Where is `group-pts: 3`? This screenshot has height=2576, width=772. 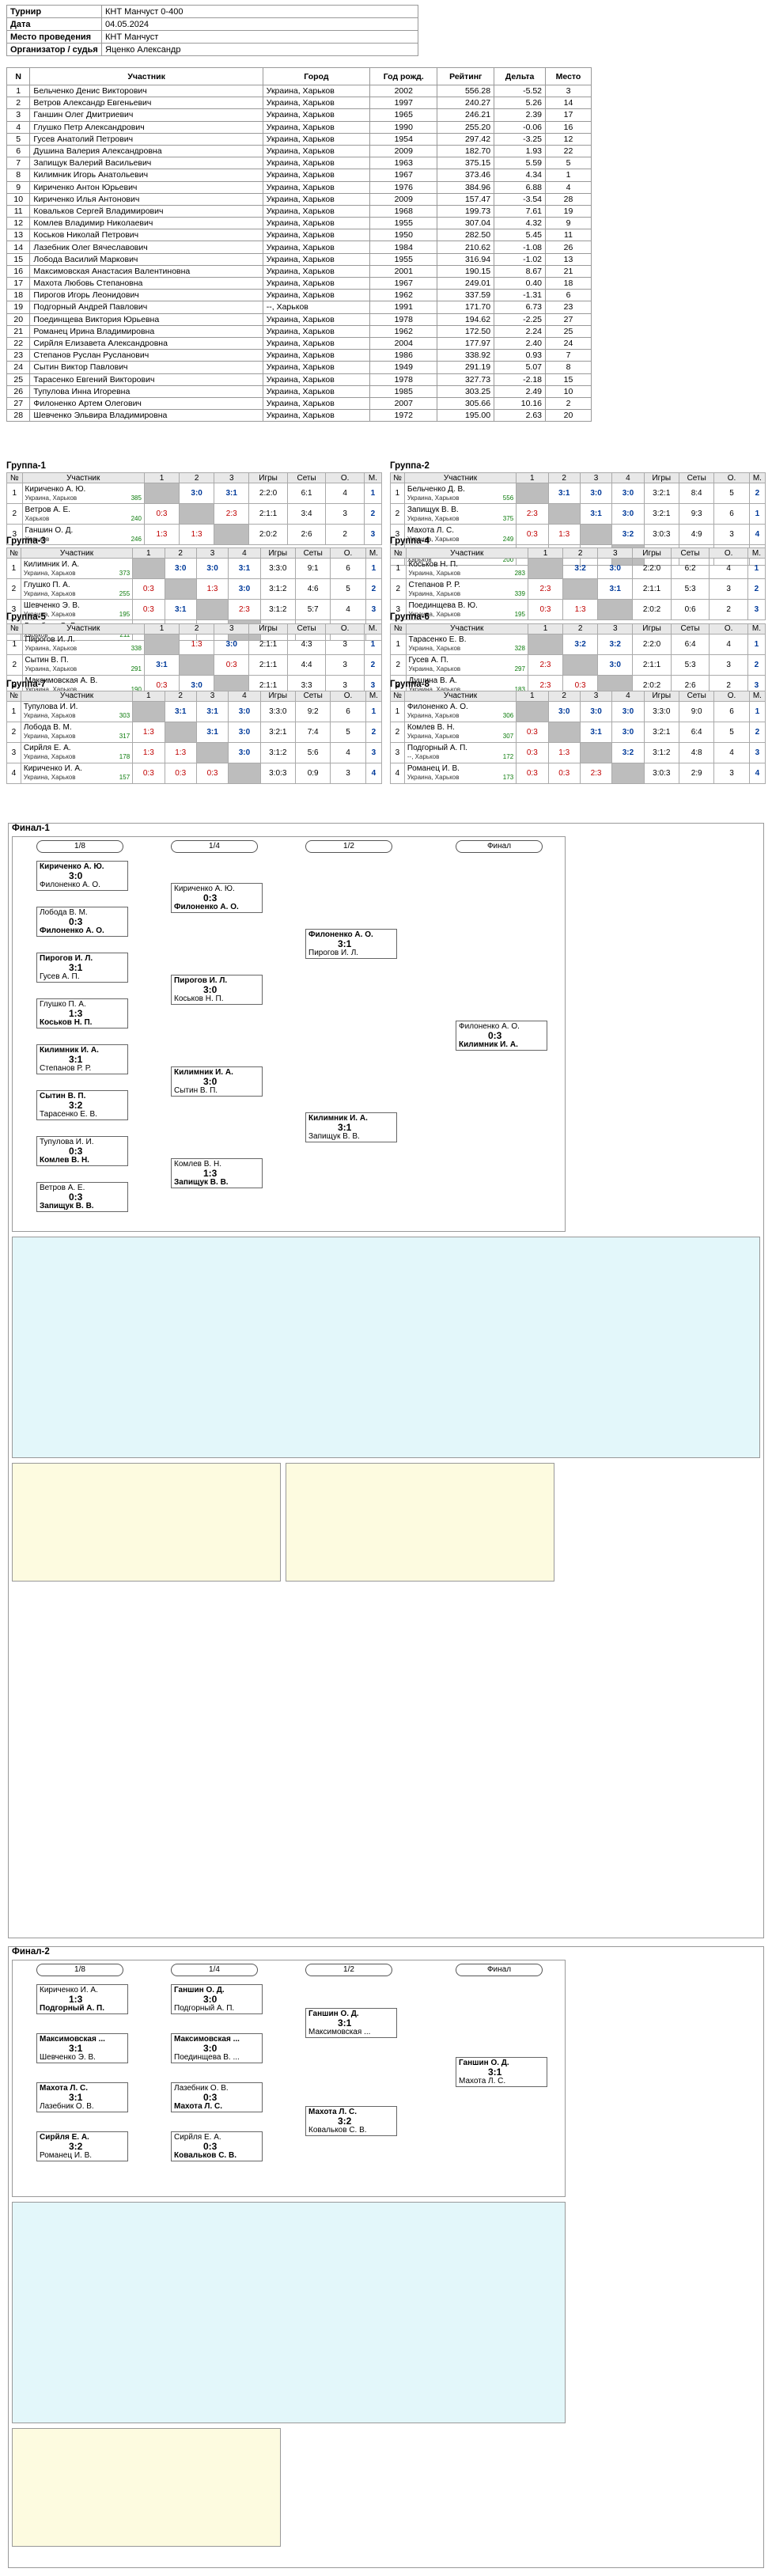 group-pts: 3 is located at coordinates (345, 514).